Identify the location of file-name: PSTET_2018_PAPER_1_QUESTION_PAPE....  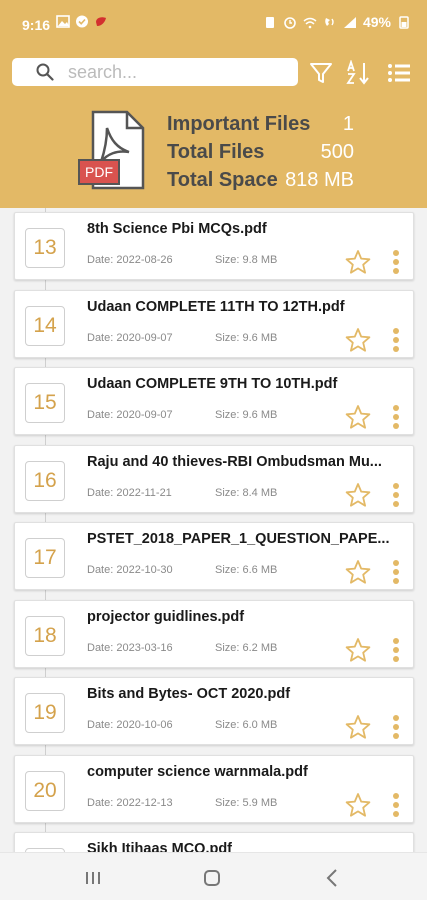
(238, 539).